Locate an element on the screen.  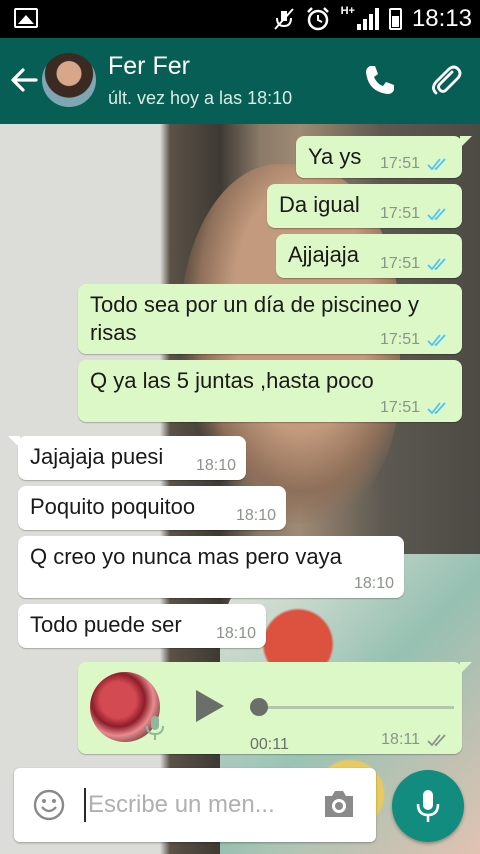
message-time: 18:11 is located at coordinates (400, 739).